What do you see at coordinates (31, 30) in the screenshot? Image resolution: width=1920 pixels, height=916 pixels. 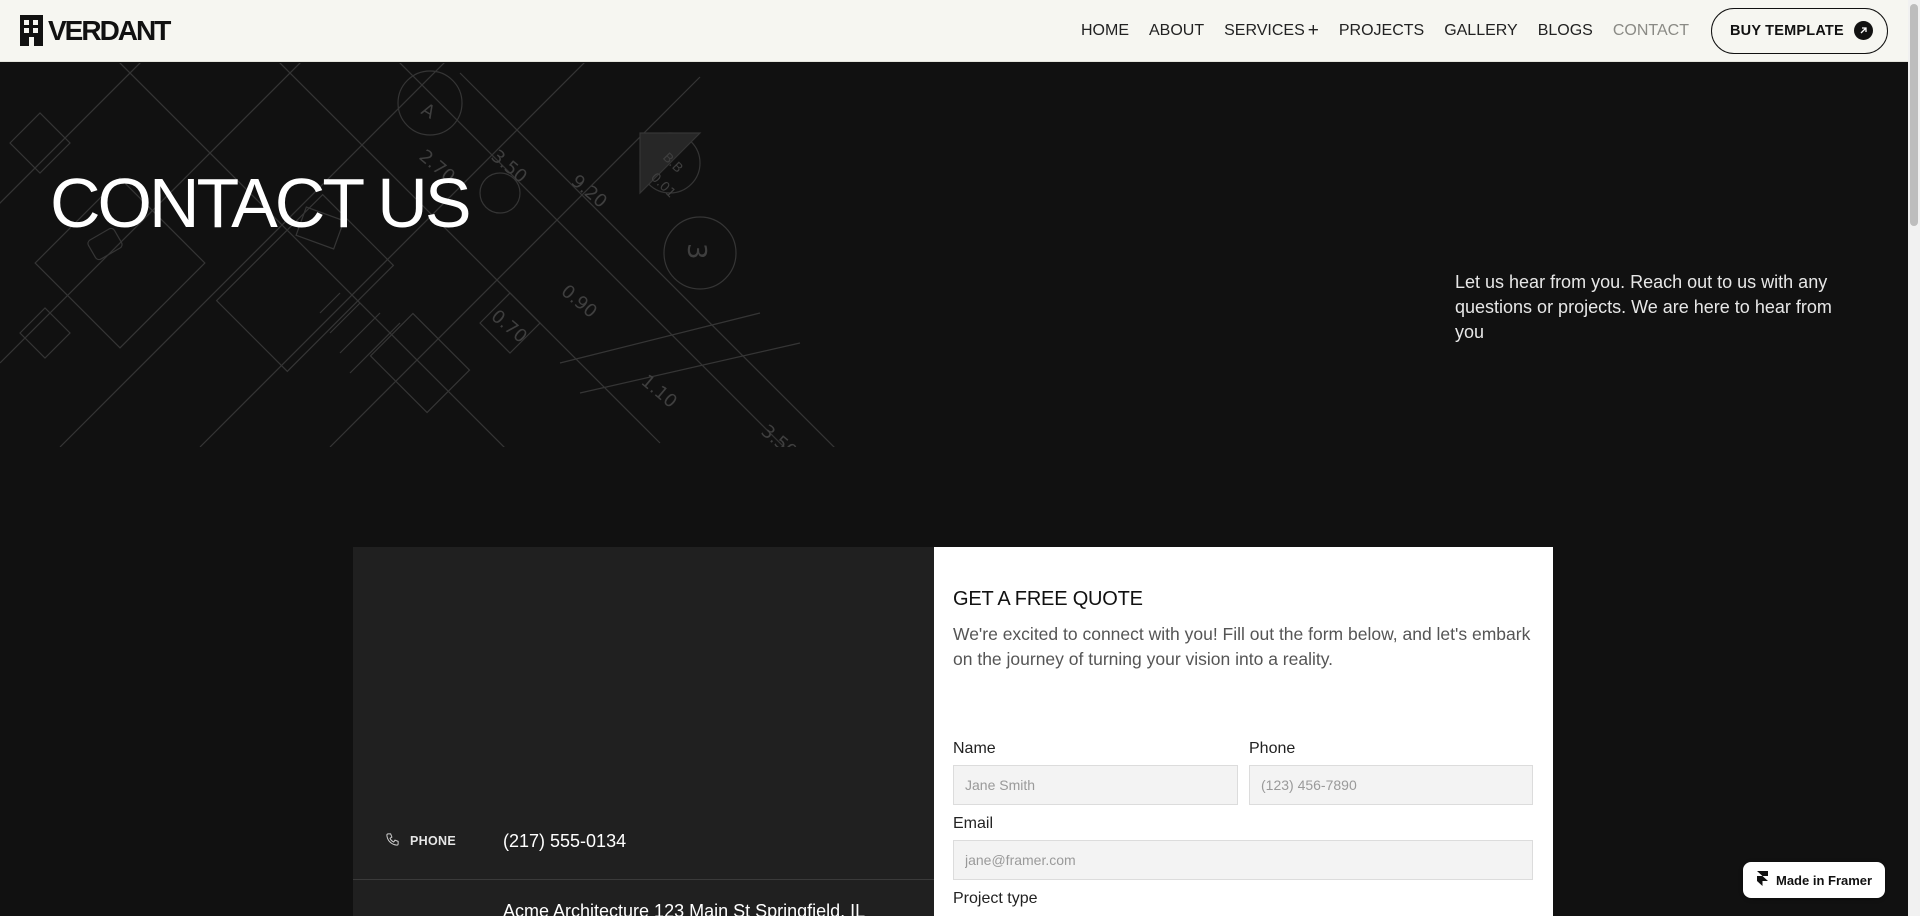 I see `building-icon` at bounding box center [31, 30].